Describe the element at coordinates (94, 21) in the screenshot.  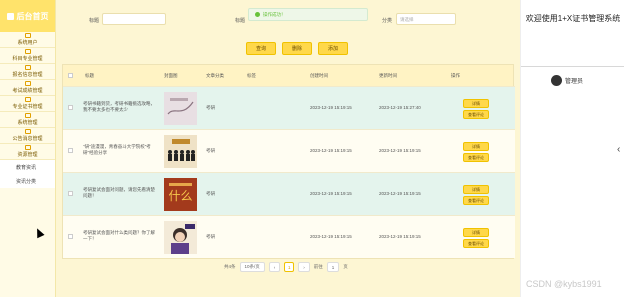
I see `title-label: 标题` at that location.